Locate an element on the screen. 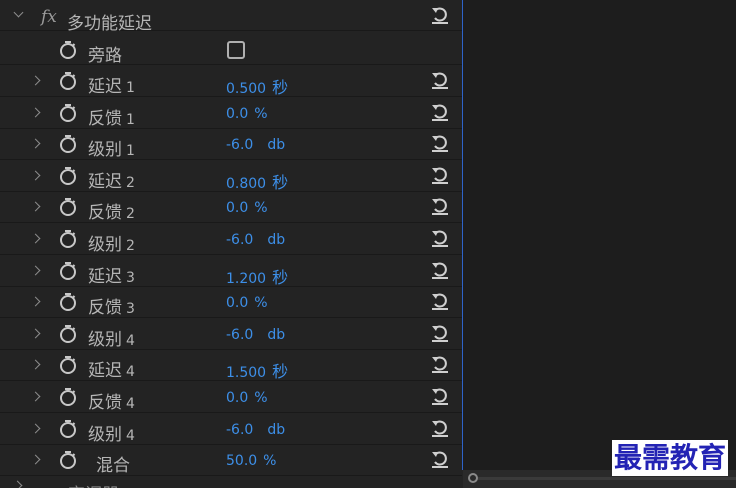 This screenshot has height=488, width=736. scroll-track is located at coordinates (607, 478).